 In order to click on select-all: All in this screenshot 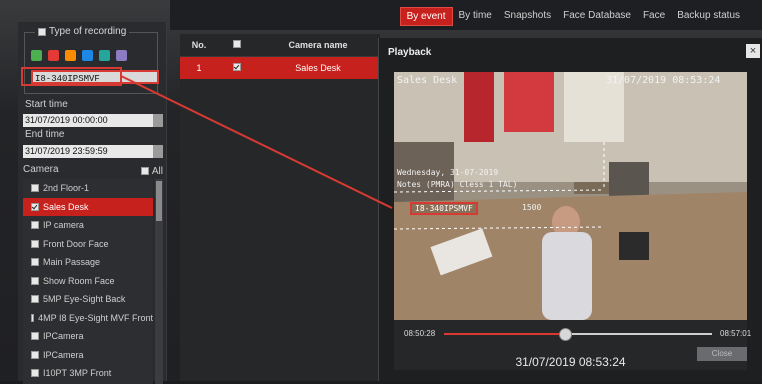, I will do `click(151, 171)`.